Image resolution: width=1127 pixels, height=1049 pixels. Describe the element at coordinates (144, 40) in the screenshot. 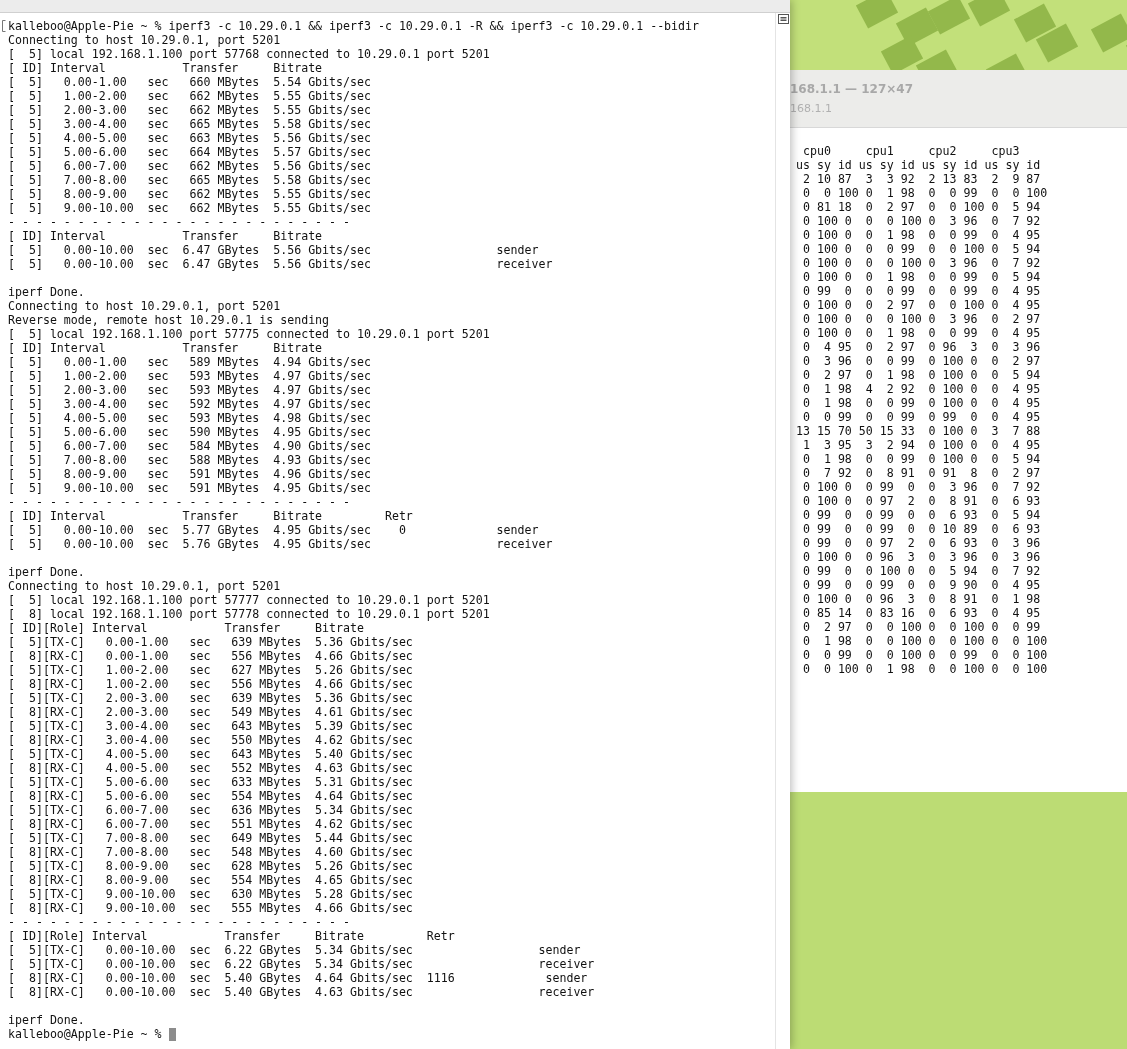

I see `output-line: Connecting to host 10.29.0.1, port 5201` at that location.